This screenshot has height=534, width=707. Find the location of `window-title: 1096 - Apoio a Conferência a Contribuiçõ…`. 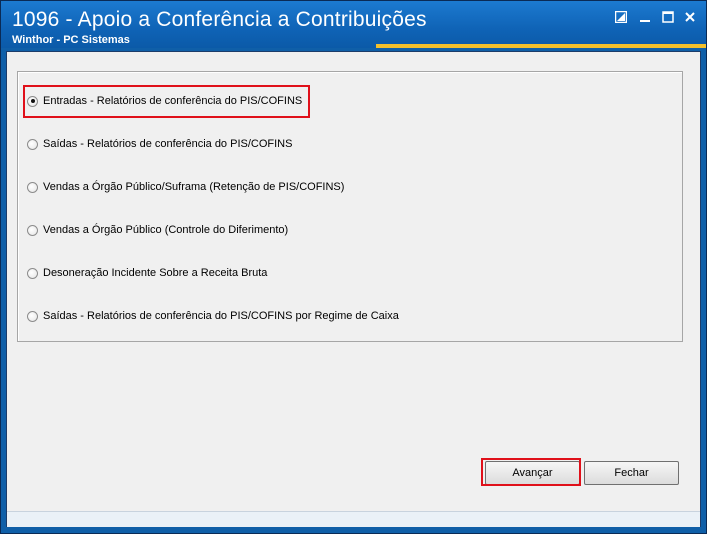

window-title: 1096 - Apoio a Conferência a Contribuiçõ… is located at coordinates (219, 19).